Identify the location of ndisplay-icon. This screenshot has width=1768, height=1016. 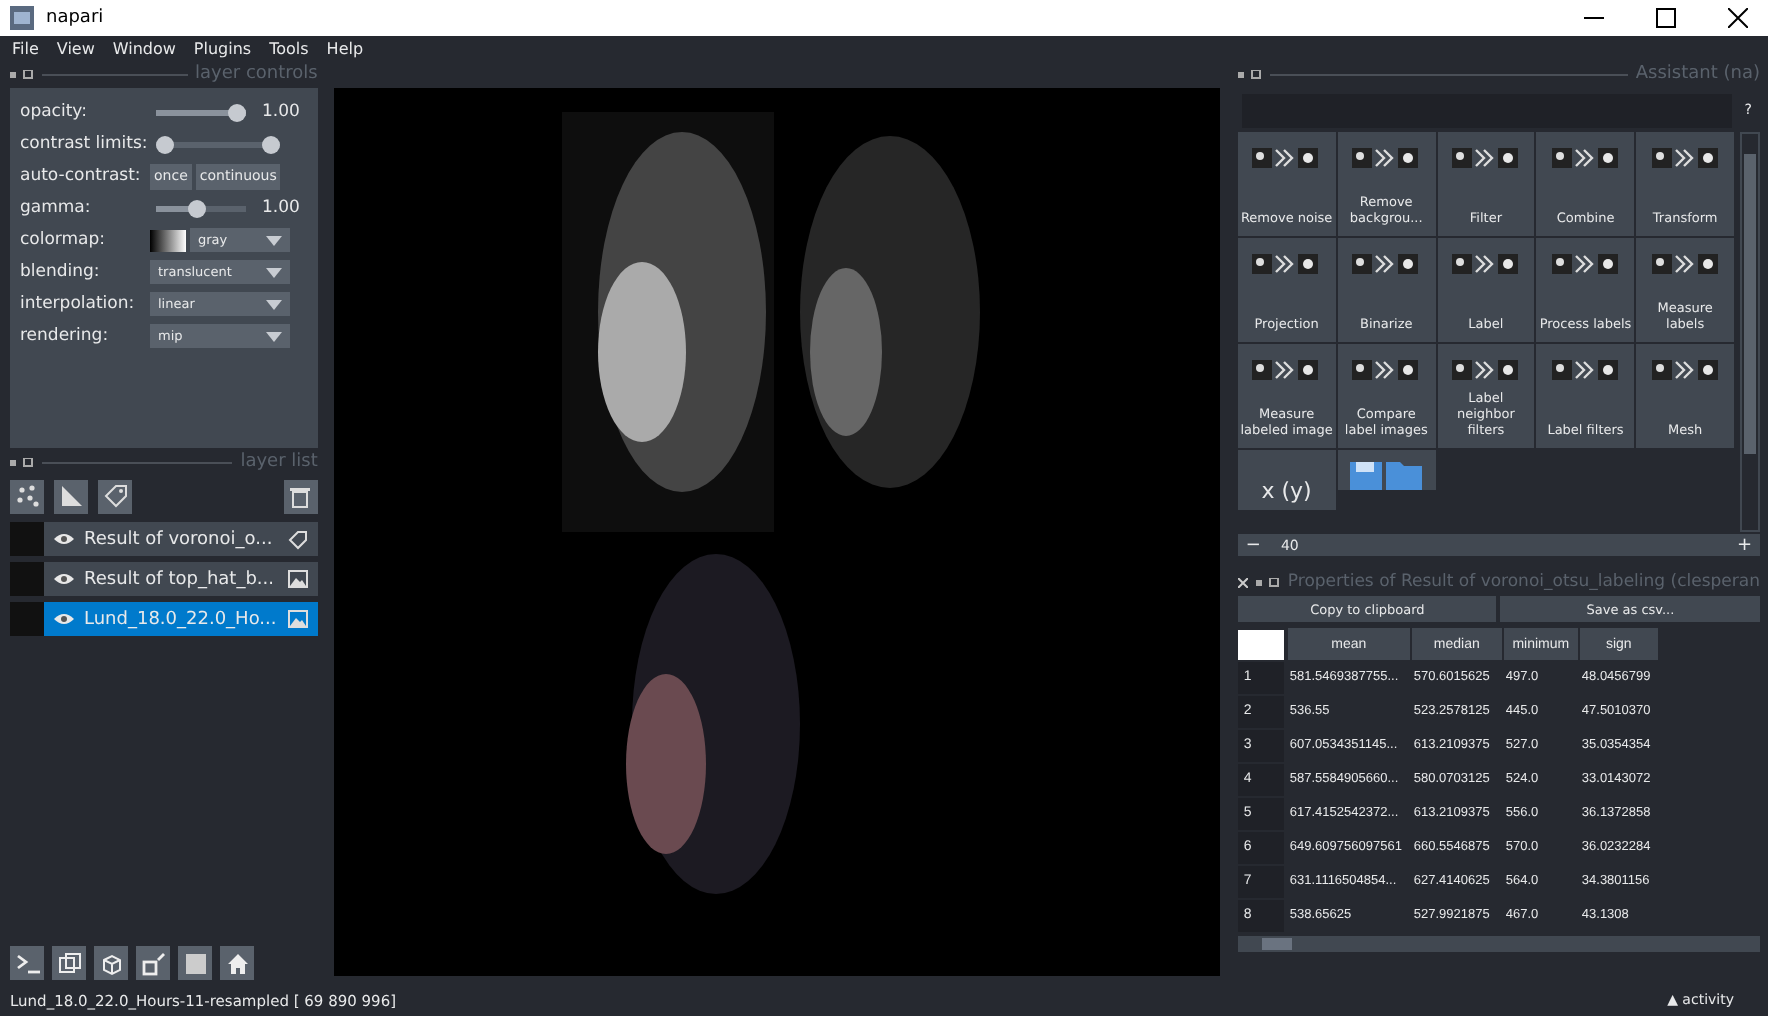
(69, 963).